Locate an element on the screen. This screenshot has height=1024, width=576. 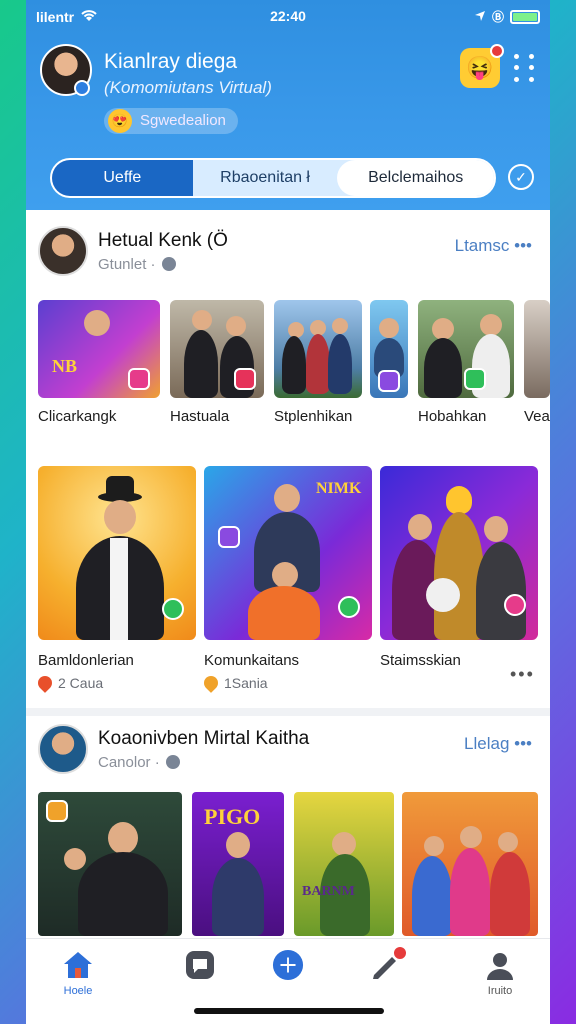
sticker-icon: 😝 is located at coordinates (480, 67).